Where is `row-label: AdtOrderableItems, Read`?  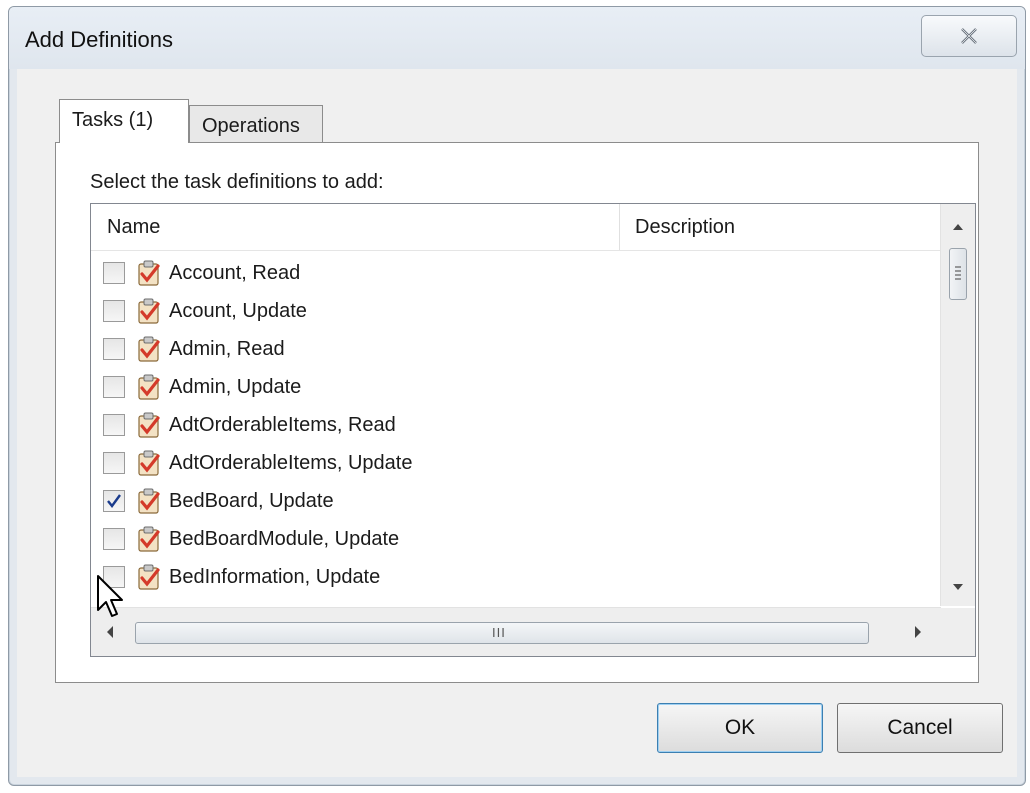
row-label: AdtOrderableItems, Read is located at coordinates (282, 425).